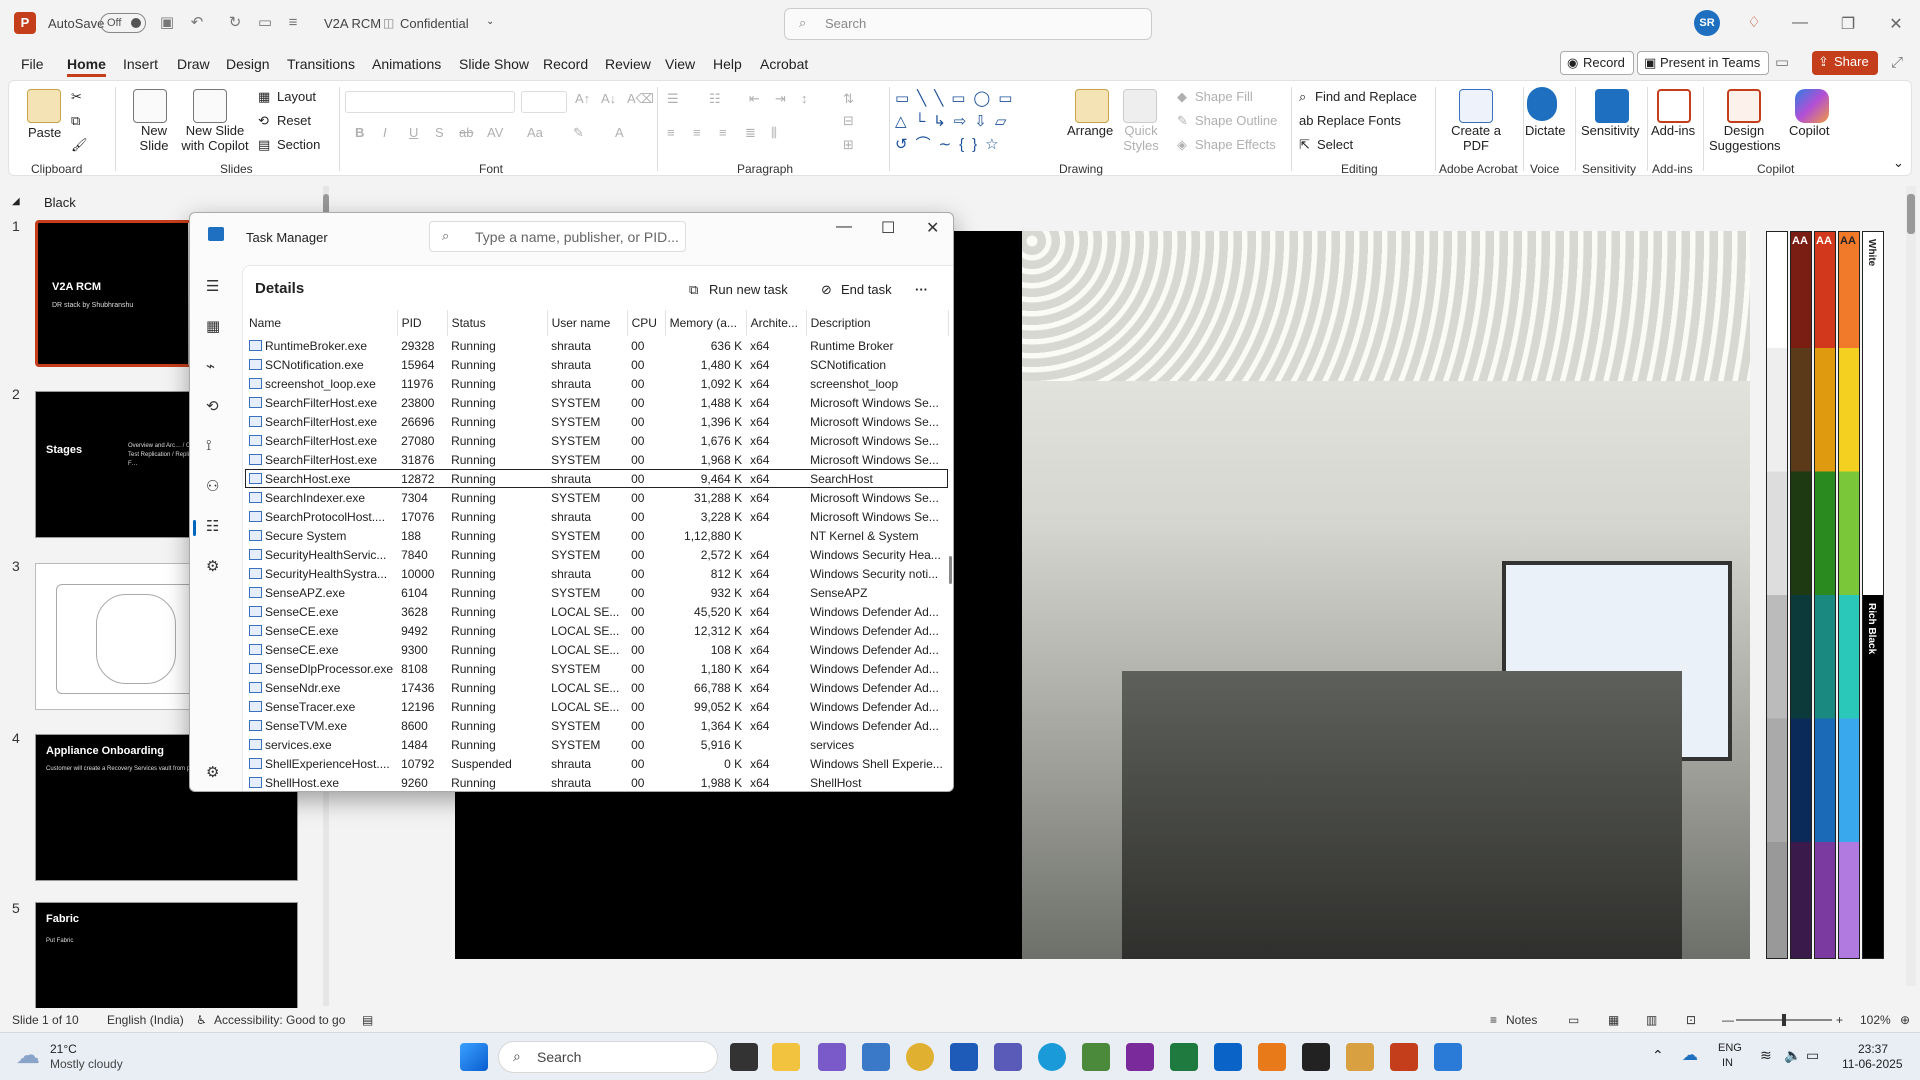 Image resolution: width=1920 pixels, height=1080 pixels. I want to click on section-collapse-icon: ◢, so click(16, 201).